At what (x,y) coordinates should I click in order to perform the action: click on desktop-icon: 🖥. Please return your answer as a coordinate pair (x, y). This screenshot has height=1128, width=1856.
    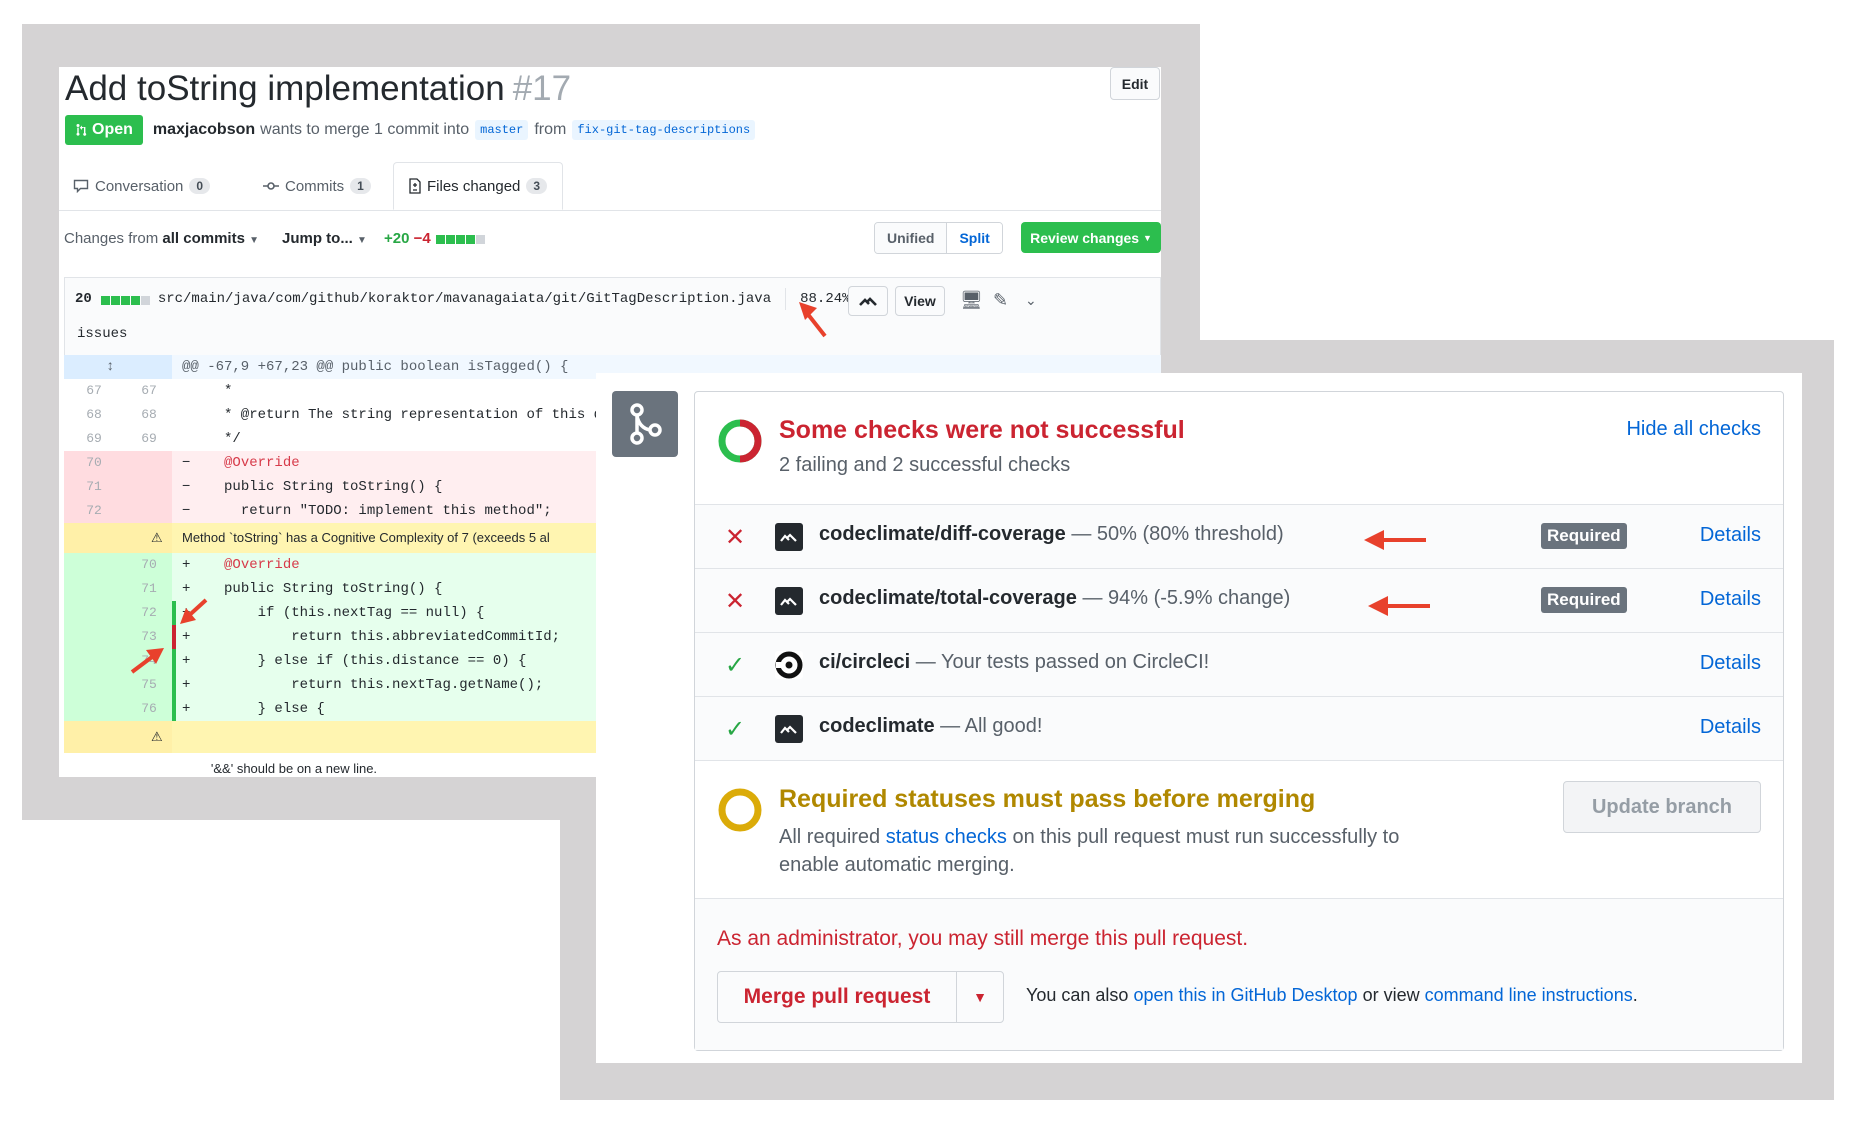
    Looking at the image, I should click on (971, 300).